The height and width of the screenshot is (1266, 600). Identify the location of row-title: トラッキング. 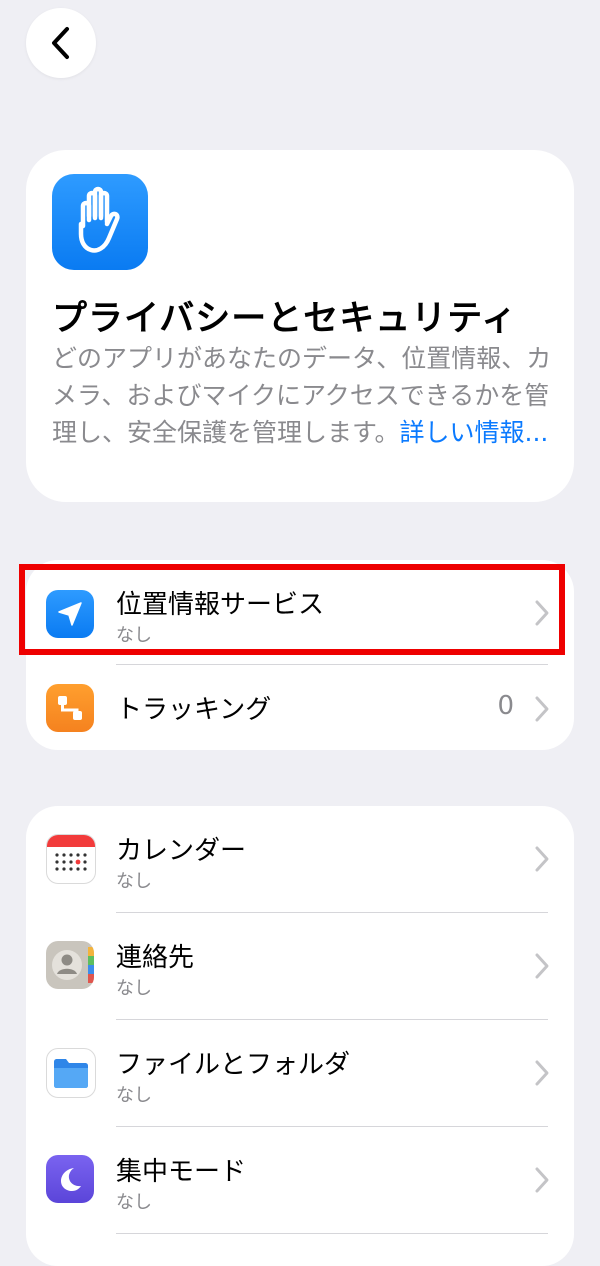
(194, 710).